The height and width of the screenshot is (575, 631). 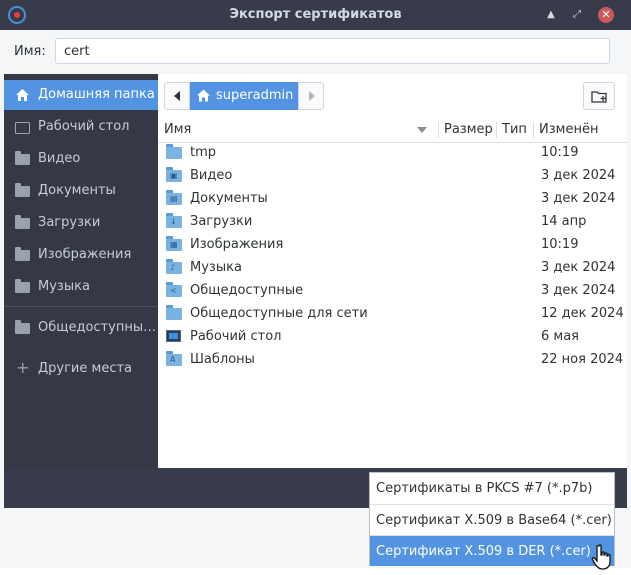 I want to click on close-icon: ✕, so click(x=606, y=15).